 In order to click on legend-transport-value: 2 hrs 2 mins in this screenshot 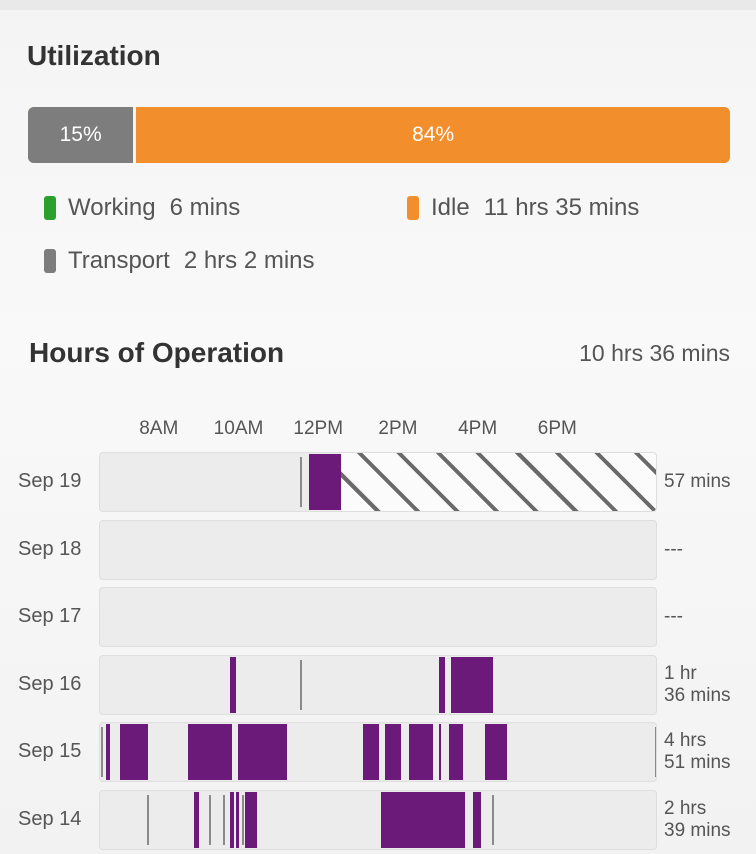, I will do `click(249, 260)`.